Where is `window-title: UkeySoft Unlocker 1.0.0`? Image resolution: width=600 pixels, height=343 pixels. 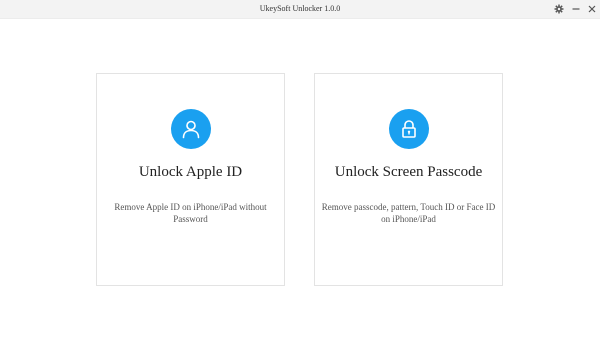 window-title: UkeySoft Unlocker 1.0.0 is located at coordinates (300, 8).